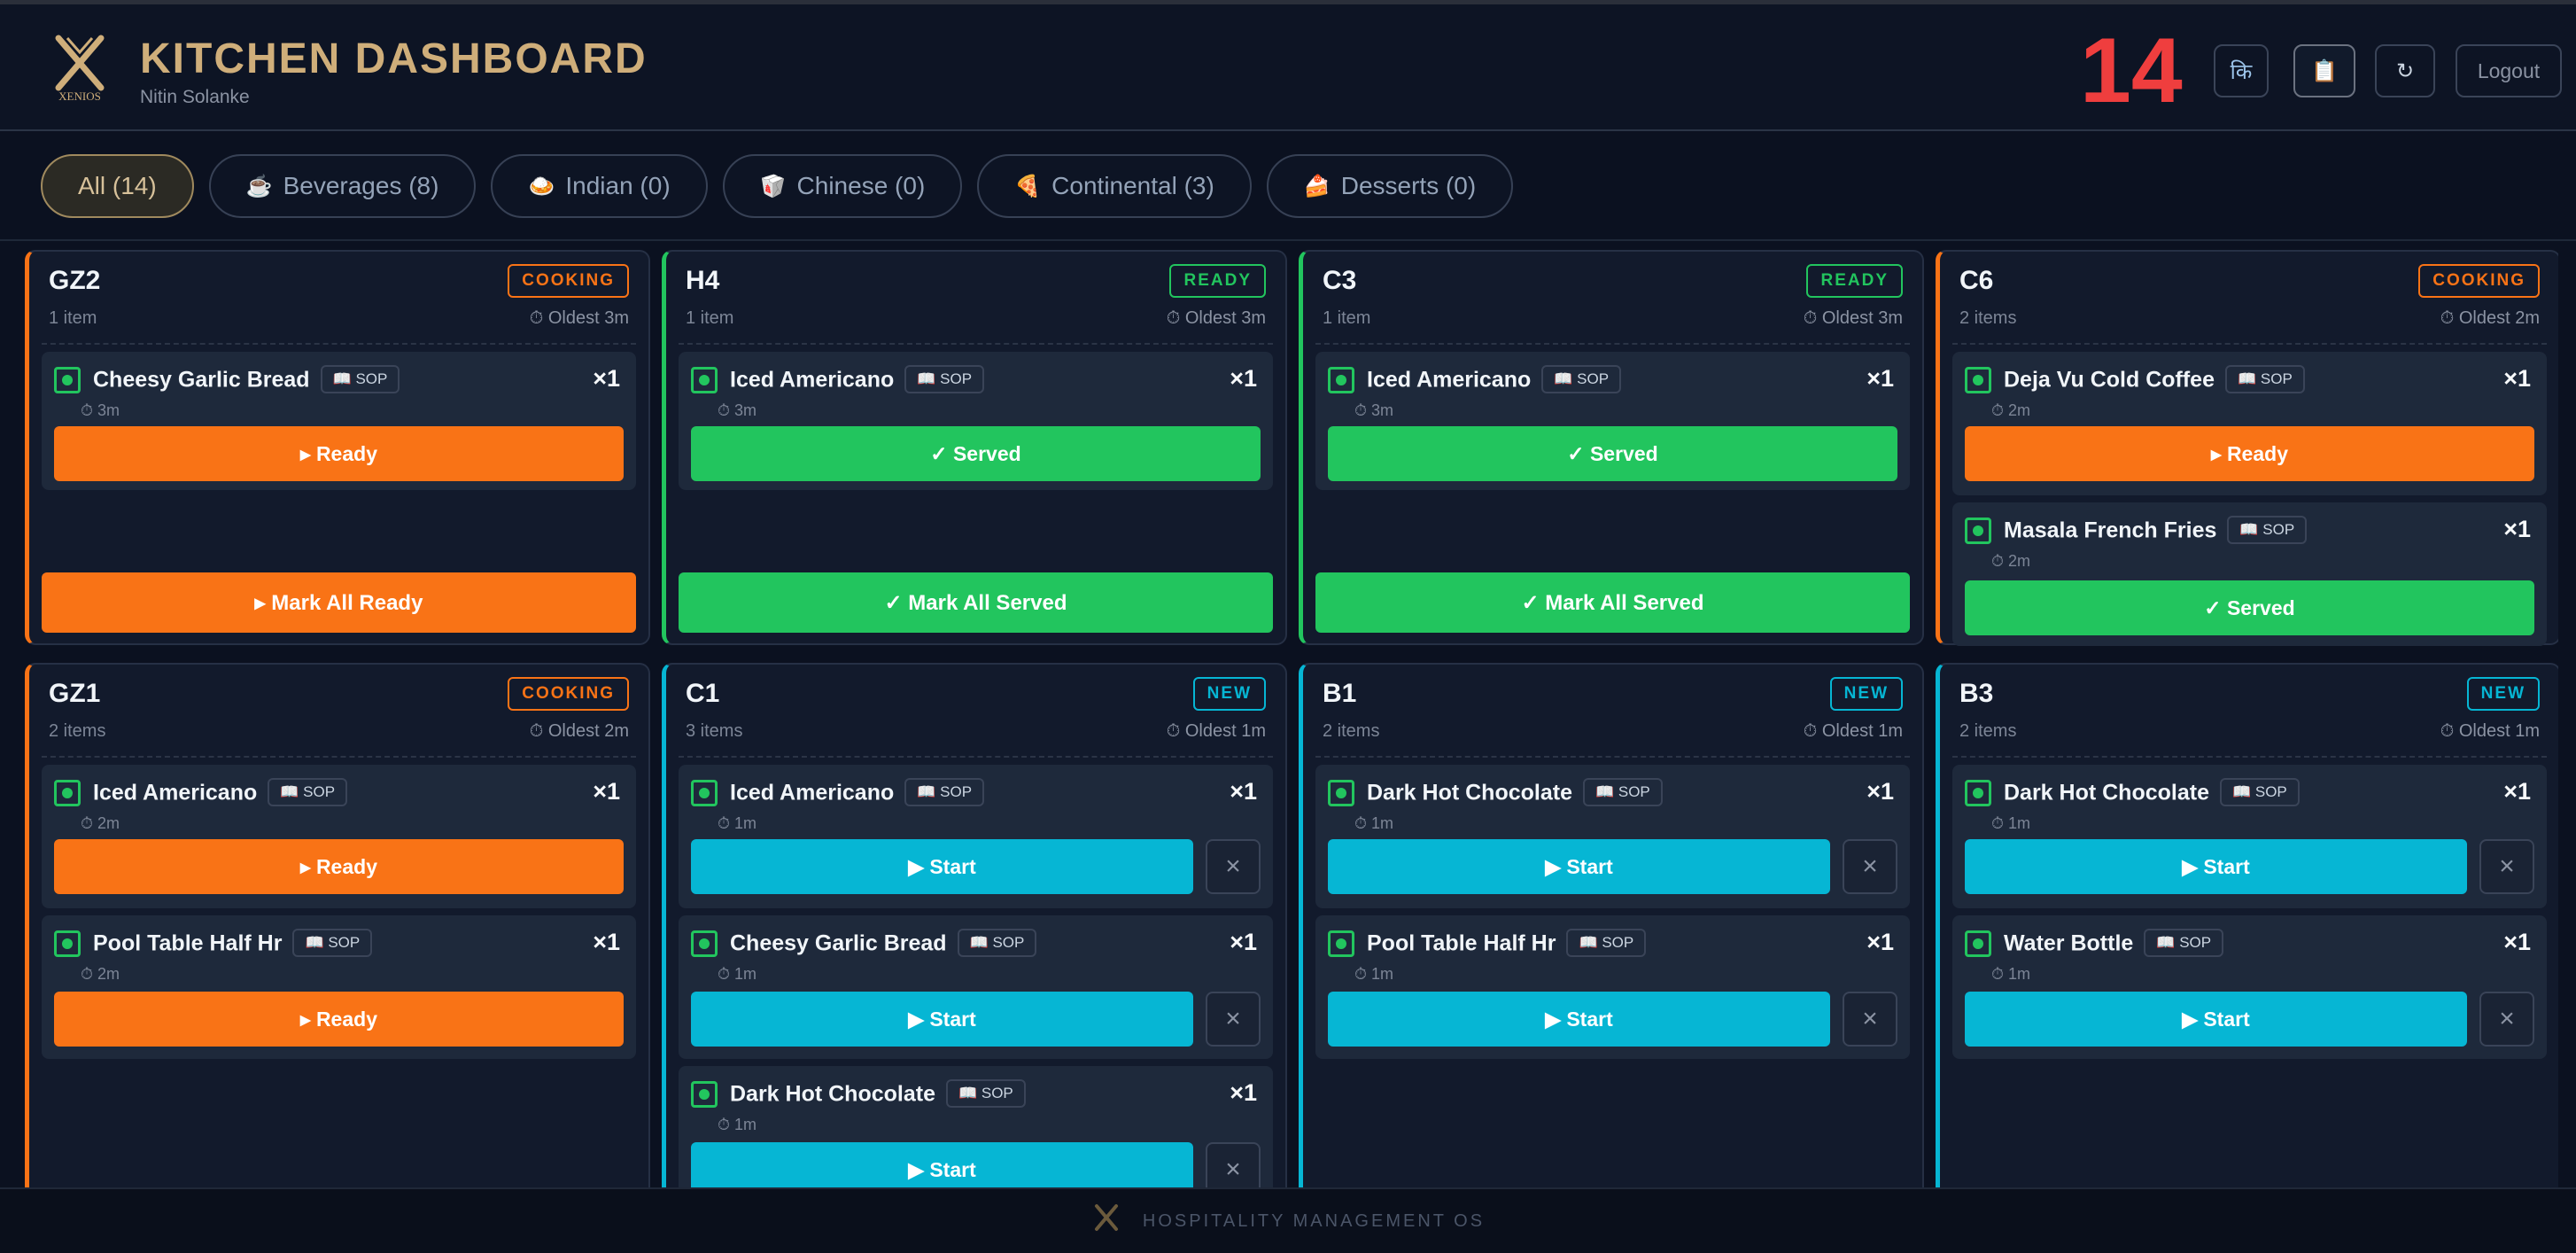 This screenshot has width=2576, height=1253. Describe the element at coordinates (1853, 731) in the screenshot. I see `oldest-timer: ⏱ Oldest 1m` at that location.